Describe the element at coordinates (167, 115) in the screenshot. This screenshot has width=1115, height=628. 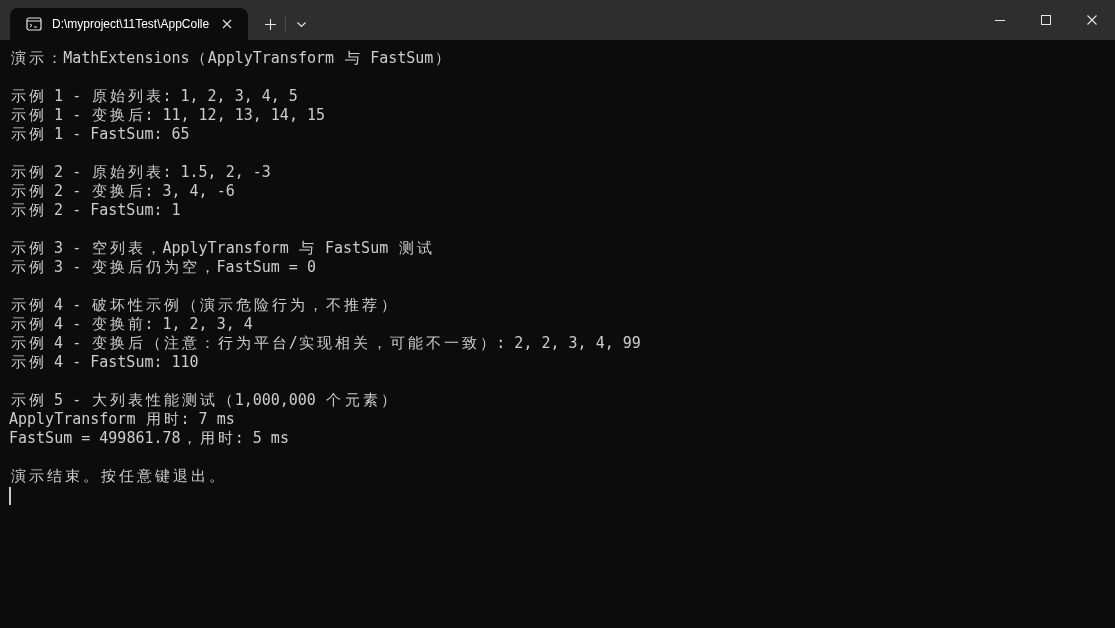
I see `console-line: 示例 1 - 变换后: 11, 12, 13, 14, 15` at that location.